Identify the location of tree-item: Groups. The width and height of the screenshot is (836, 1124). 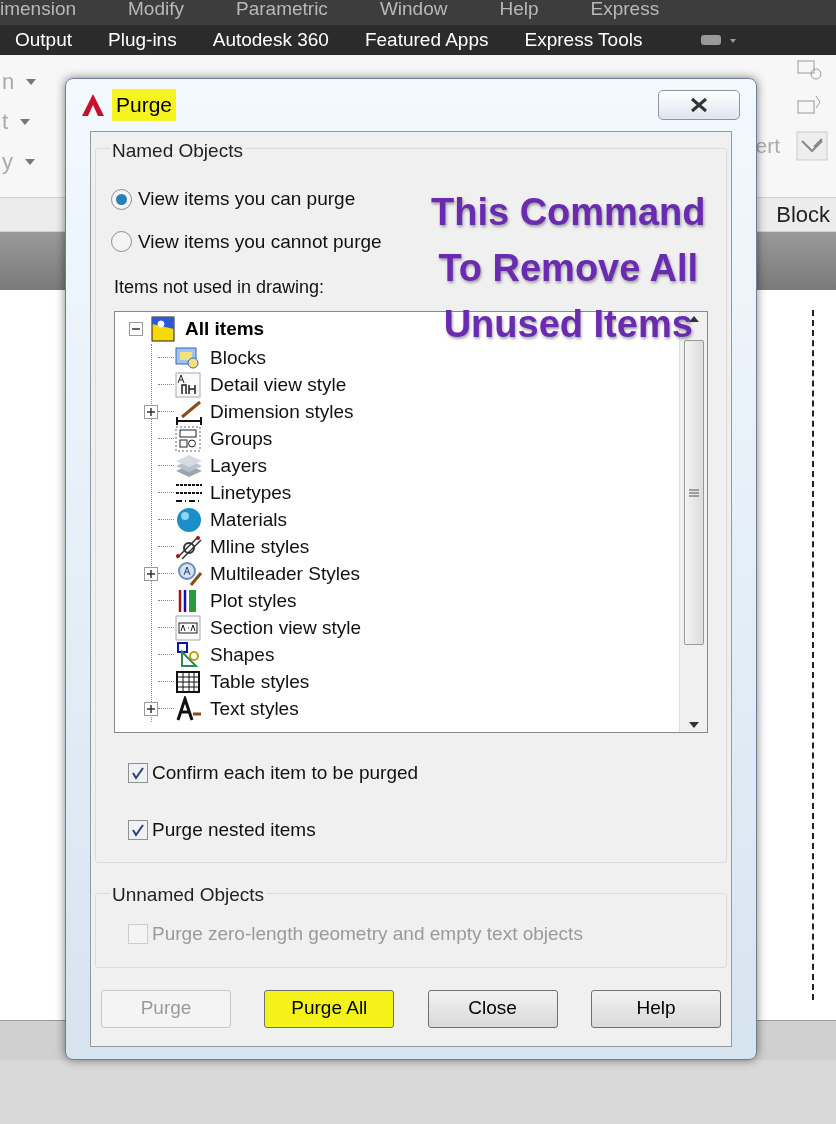
(241, 438).